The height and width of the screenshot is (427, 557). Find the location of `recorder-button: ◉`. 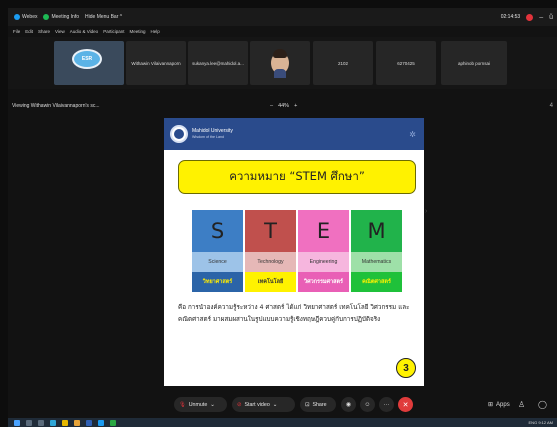

recorder-button: ◉ is located at coordinates (348, 404).